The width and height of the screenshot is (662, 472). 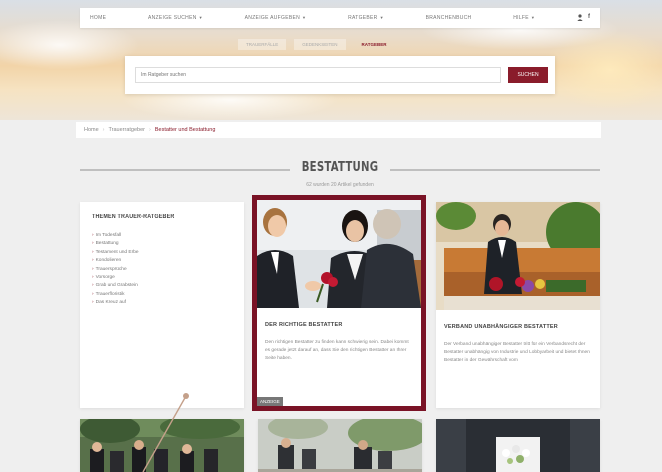 What do you see at coordinates (91, 130) in the screenshot?
I see `breadcrumb-home: Home` at bounding box center [91, 130].